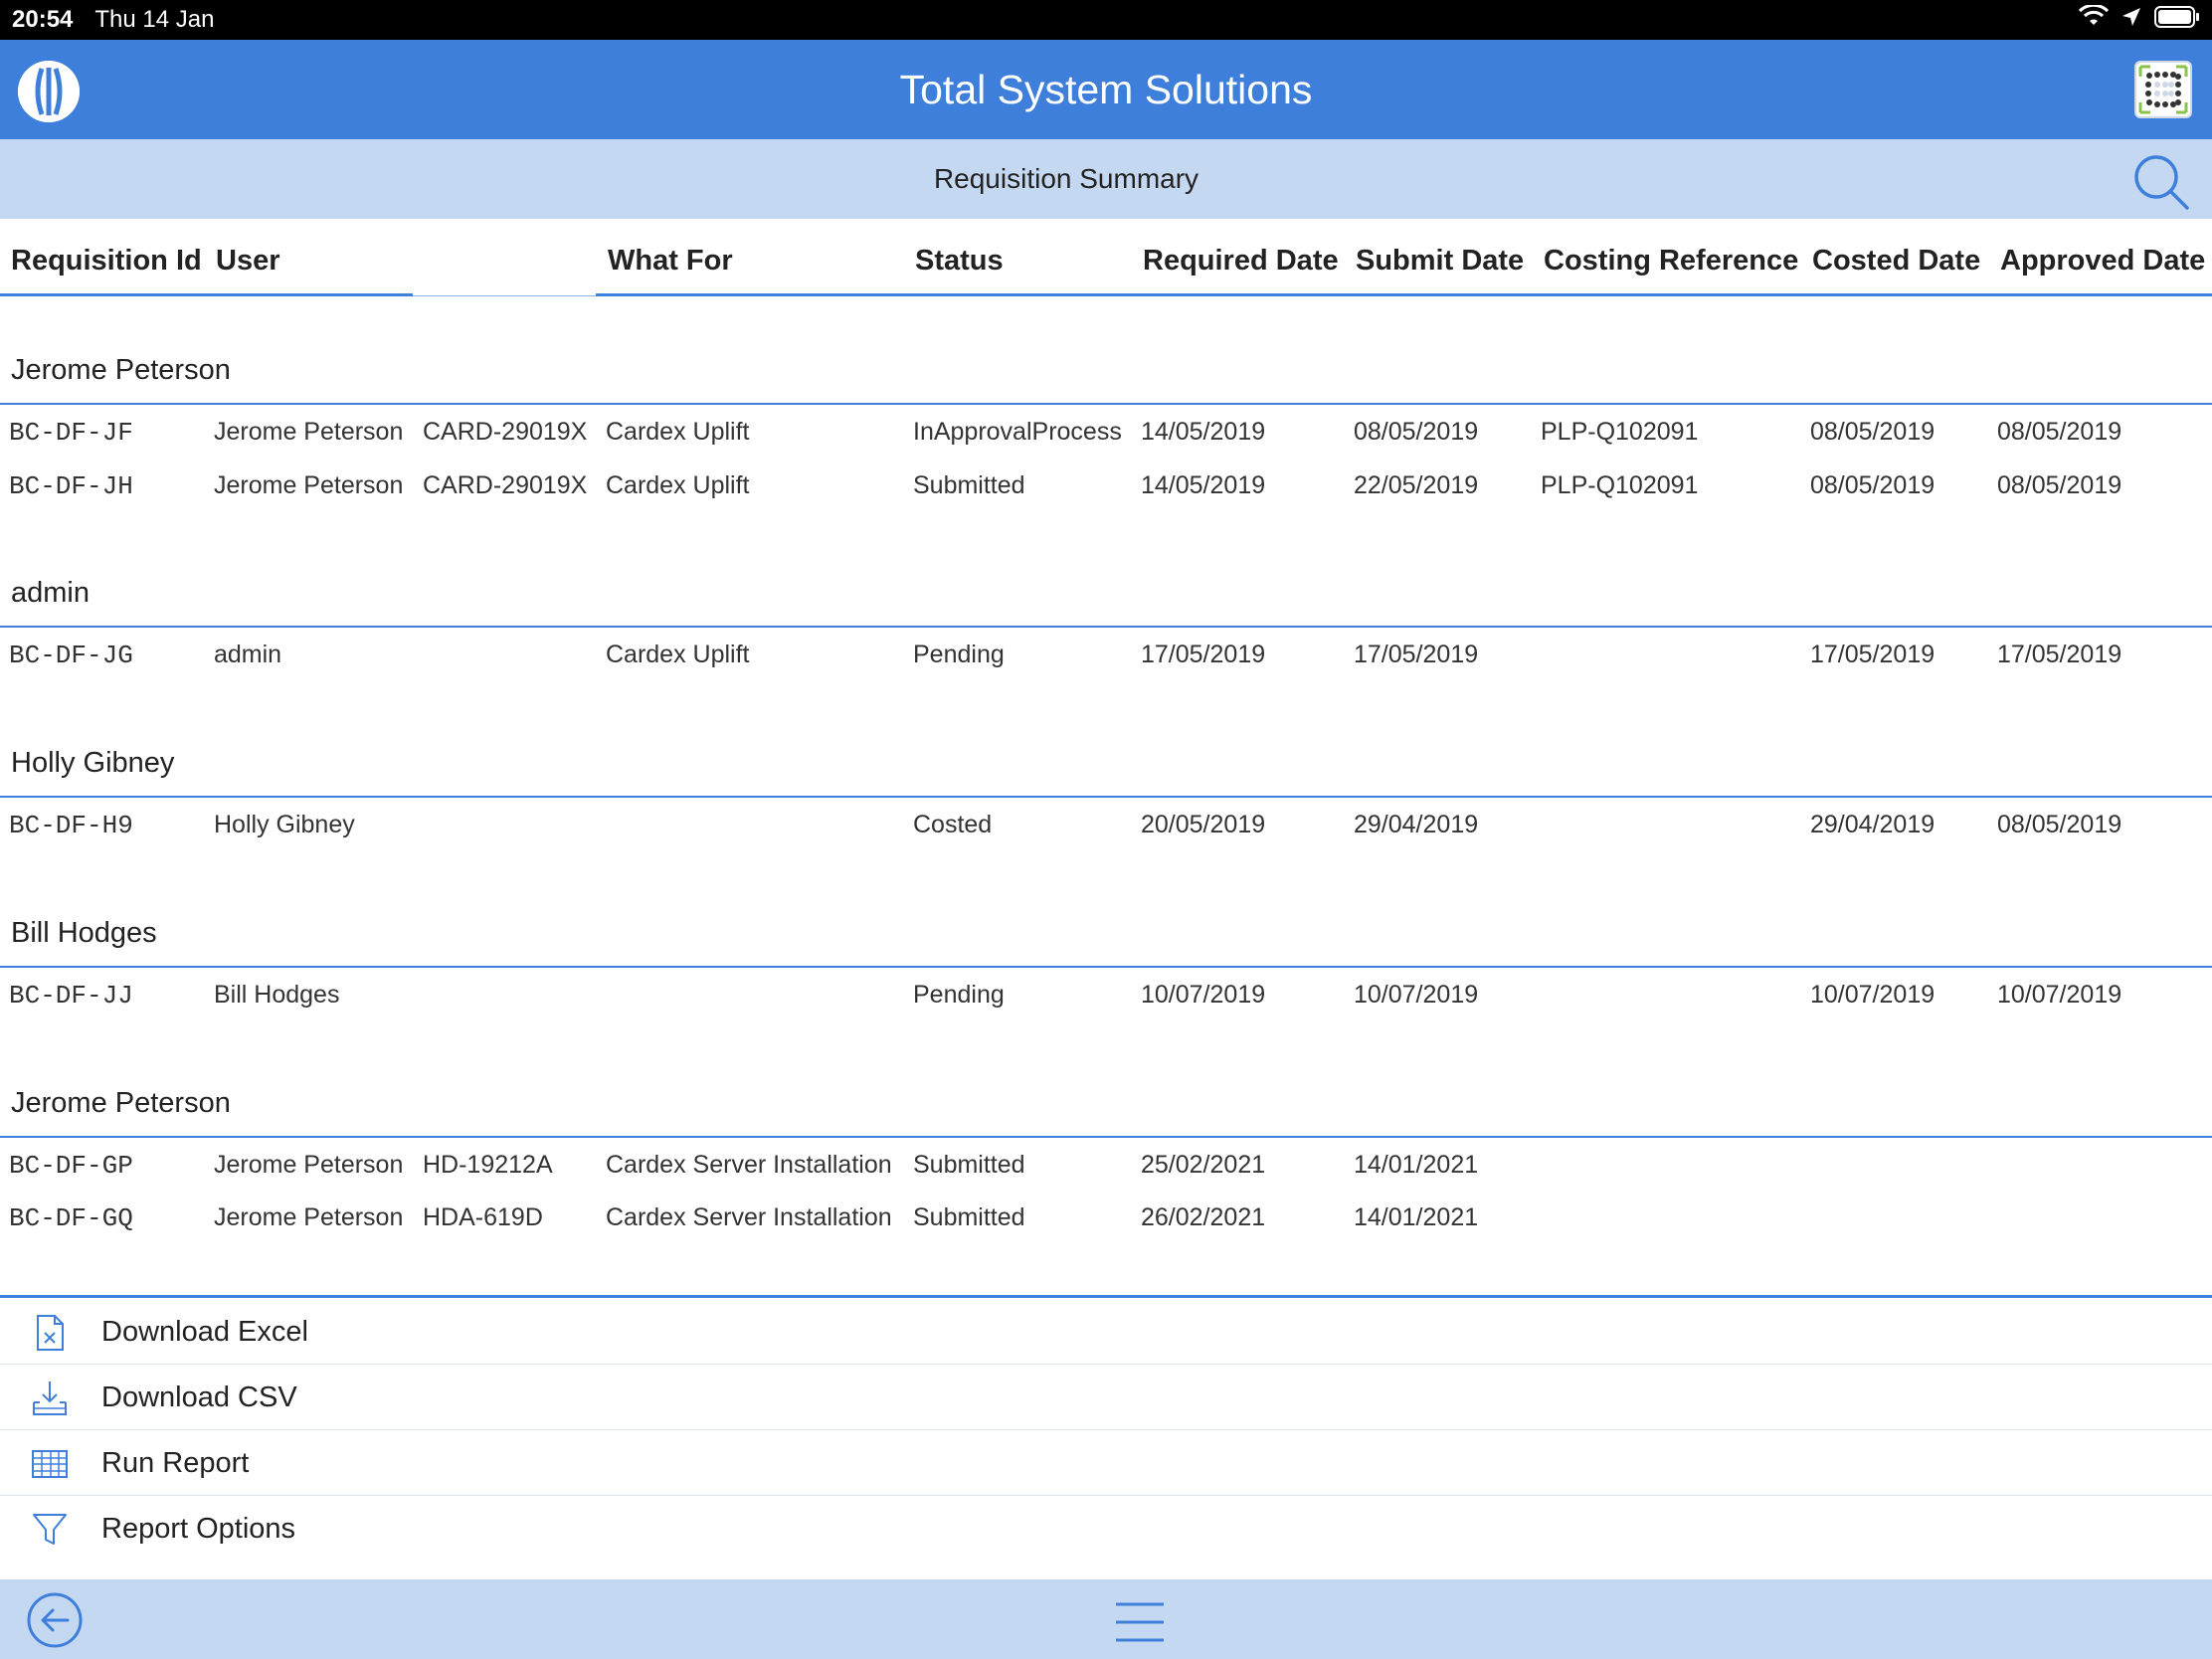  What do you see at coordinates (1203, 654) in the screenshot?
I see `cell-required-date: 17/05/2019` at bounding box center [1203, 654].